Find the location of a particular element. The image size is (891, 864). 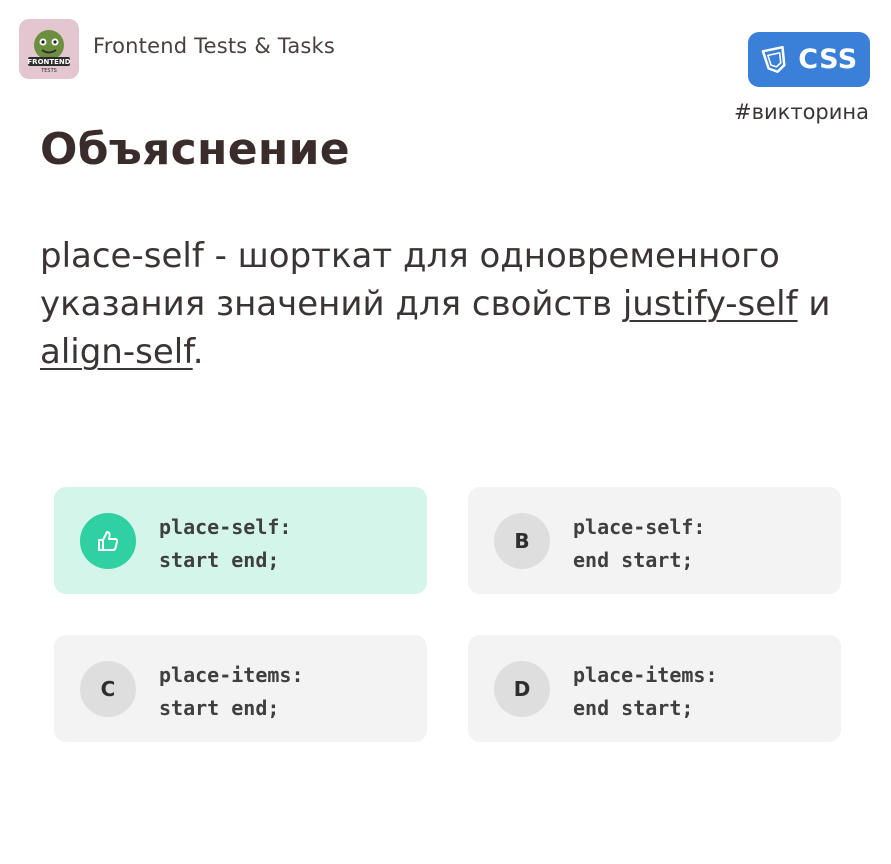

option-b-card: B place-self: end start; is located at coordinates (654, 540).